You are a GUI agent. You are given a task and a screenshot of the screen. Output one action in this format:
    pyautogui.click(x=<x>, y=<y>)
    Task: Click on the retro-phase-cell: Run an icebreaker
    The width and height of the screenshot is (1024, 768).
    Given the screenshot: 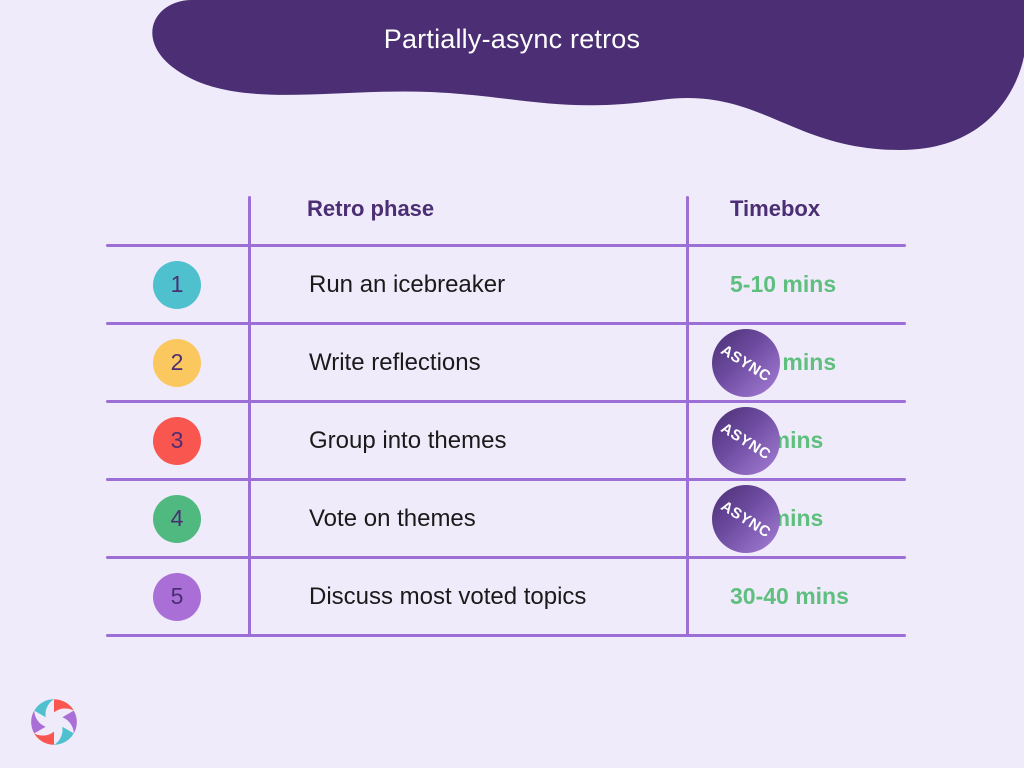 What is the action you would take?
    pyautogui.click(x=407, y=284)
    